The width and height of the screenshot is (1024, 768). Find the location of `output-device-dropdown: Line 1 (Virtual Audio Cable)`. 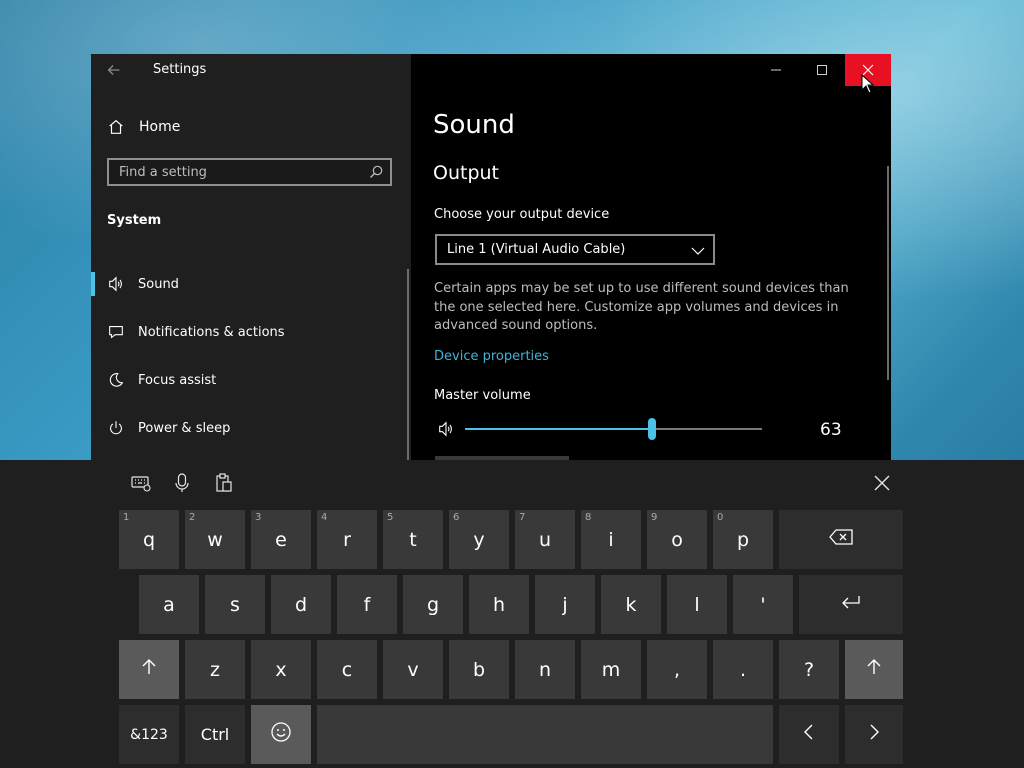

output-device-dropdown: Line 1 (Virtual Audio Cable) is located at coordinates (575, 249).